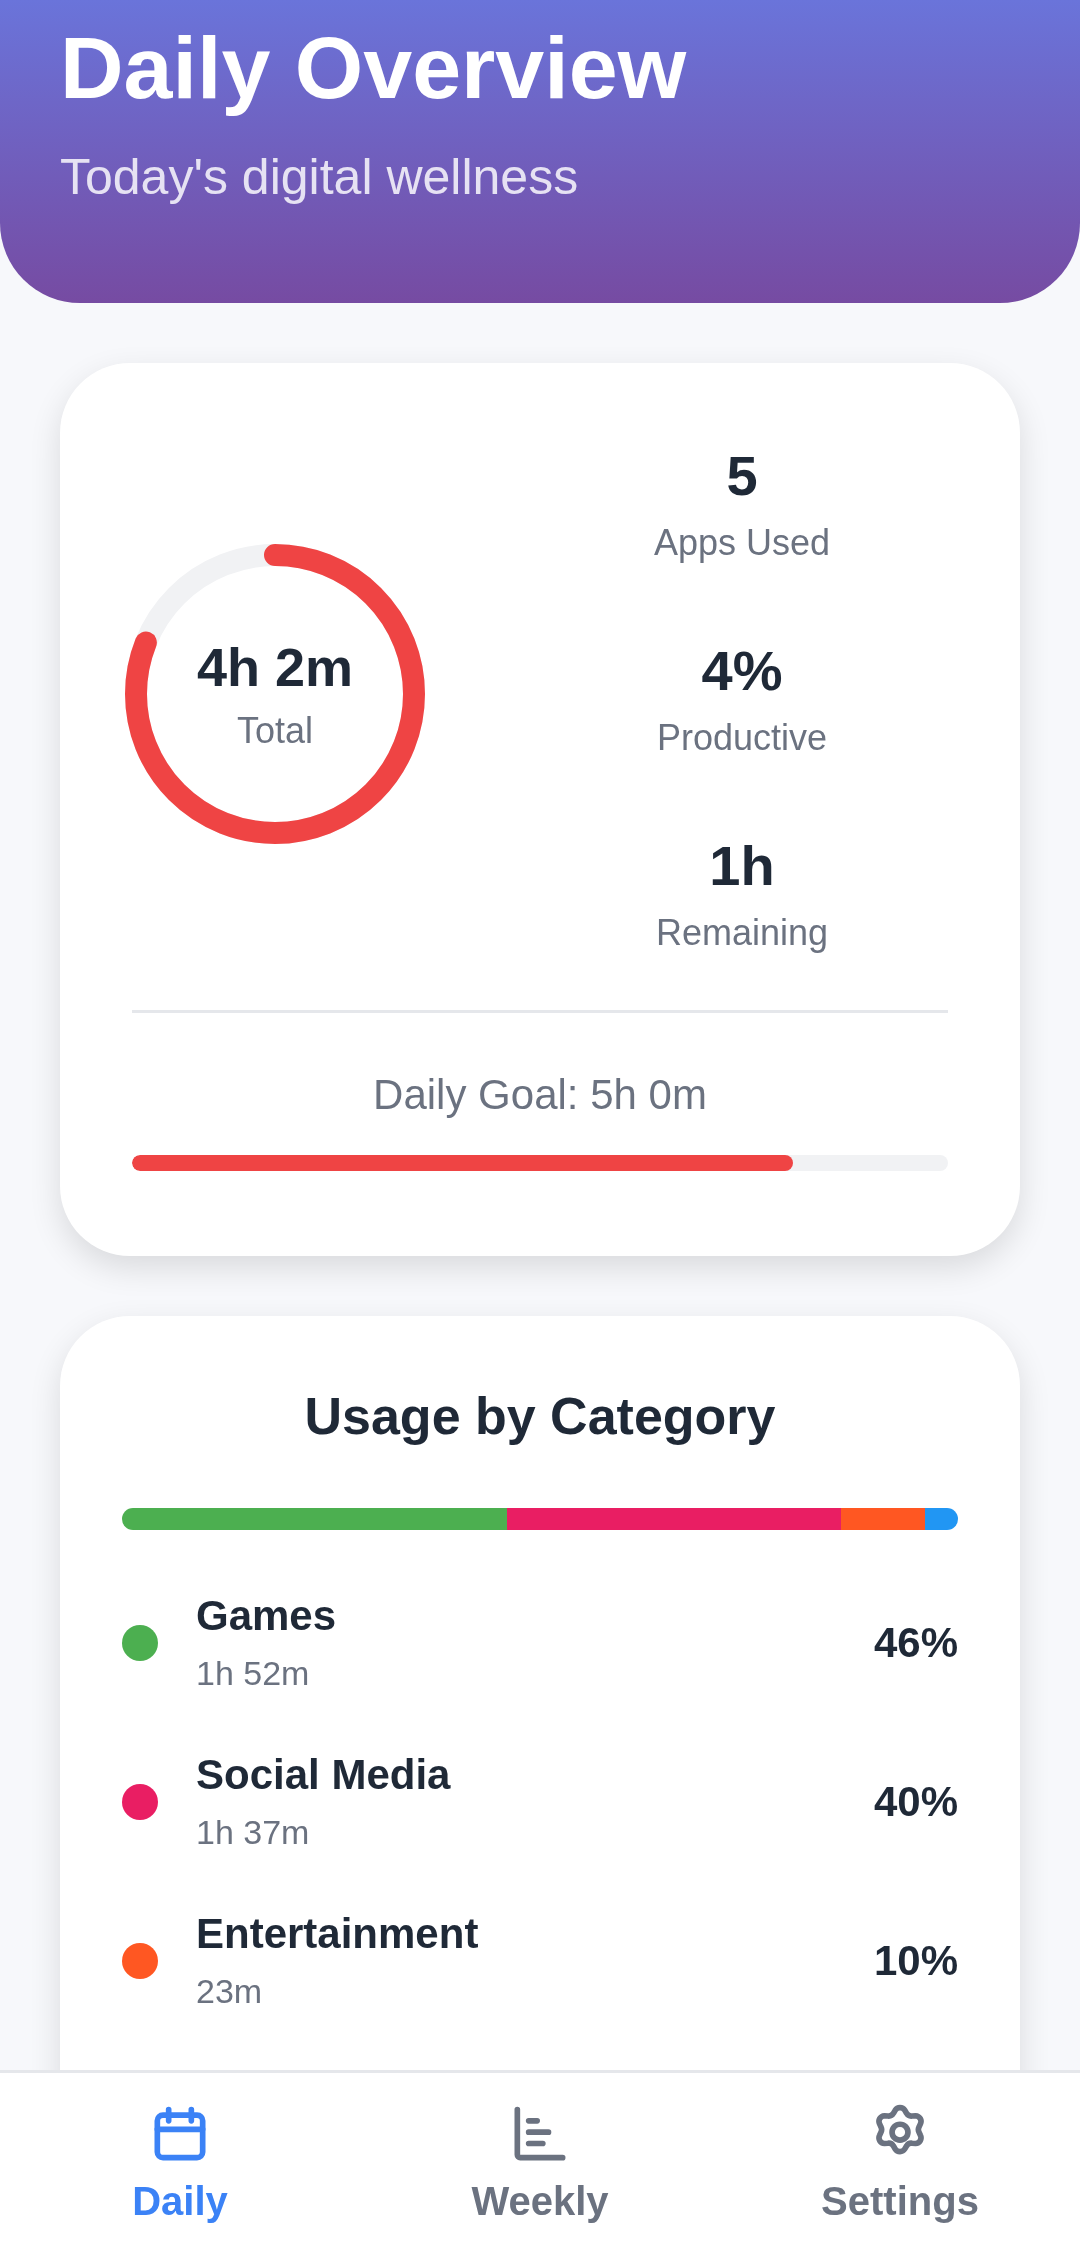 This screenshot has width=1080, height=2267. I want to click on page-title: Daily Overview, so click(374, 68).